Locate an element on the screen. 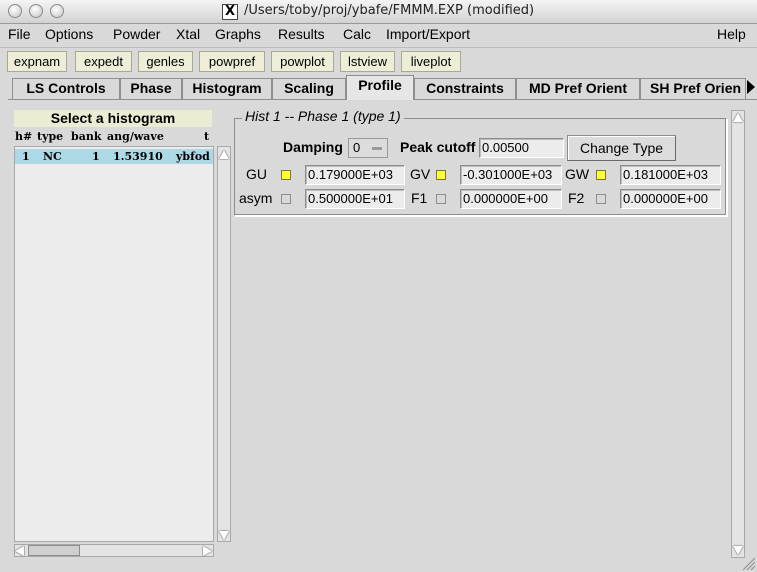 The image size is (757, 572). expedt-button: expedt is located at coordinates (103, 61).